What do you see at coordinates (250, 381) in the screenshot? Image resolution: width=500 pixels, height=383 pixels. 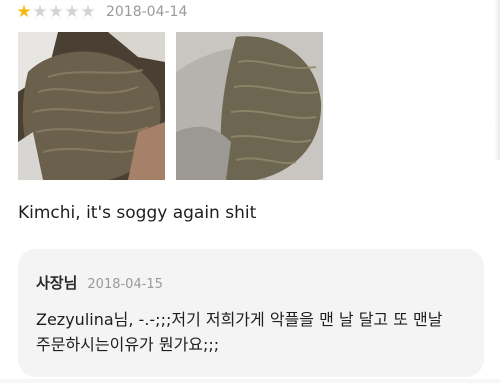 I see `bottom-edge` at bounding box center [250, 381].